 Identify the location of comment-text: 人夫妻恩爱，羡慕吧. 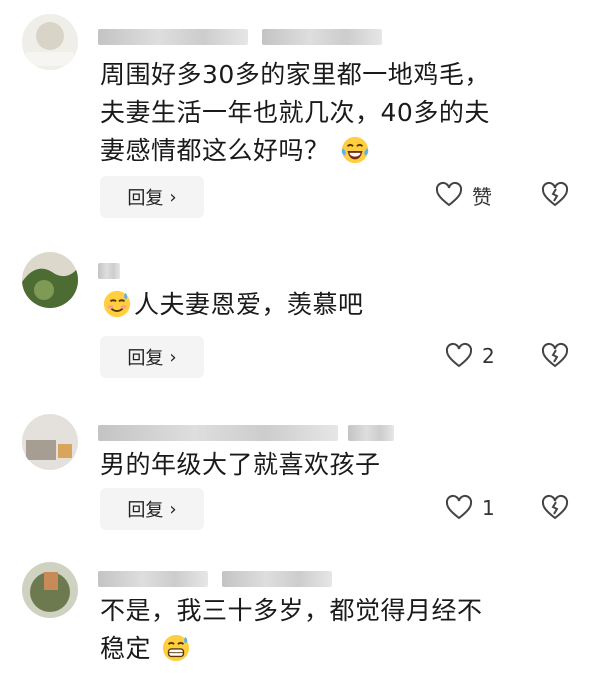
(335, 305).